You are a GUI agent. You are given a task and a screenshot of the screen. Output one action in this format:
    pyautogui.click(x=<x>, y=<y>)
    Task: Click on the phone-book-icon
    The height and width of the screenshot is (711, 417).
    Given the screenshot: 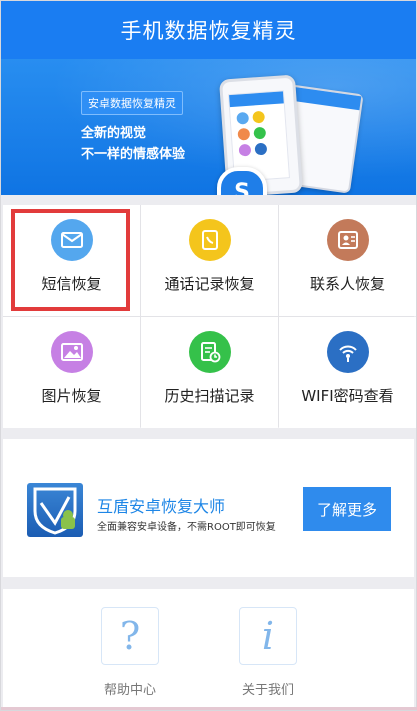 What is the action you would take?
    pyautogui.click(x=209, y=240)
    